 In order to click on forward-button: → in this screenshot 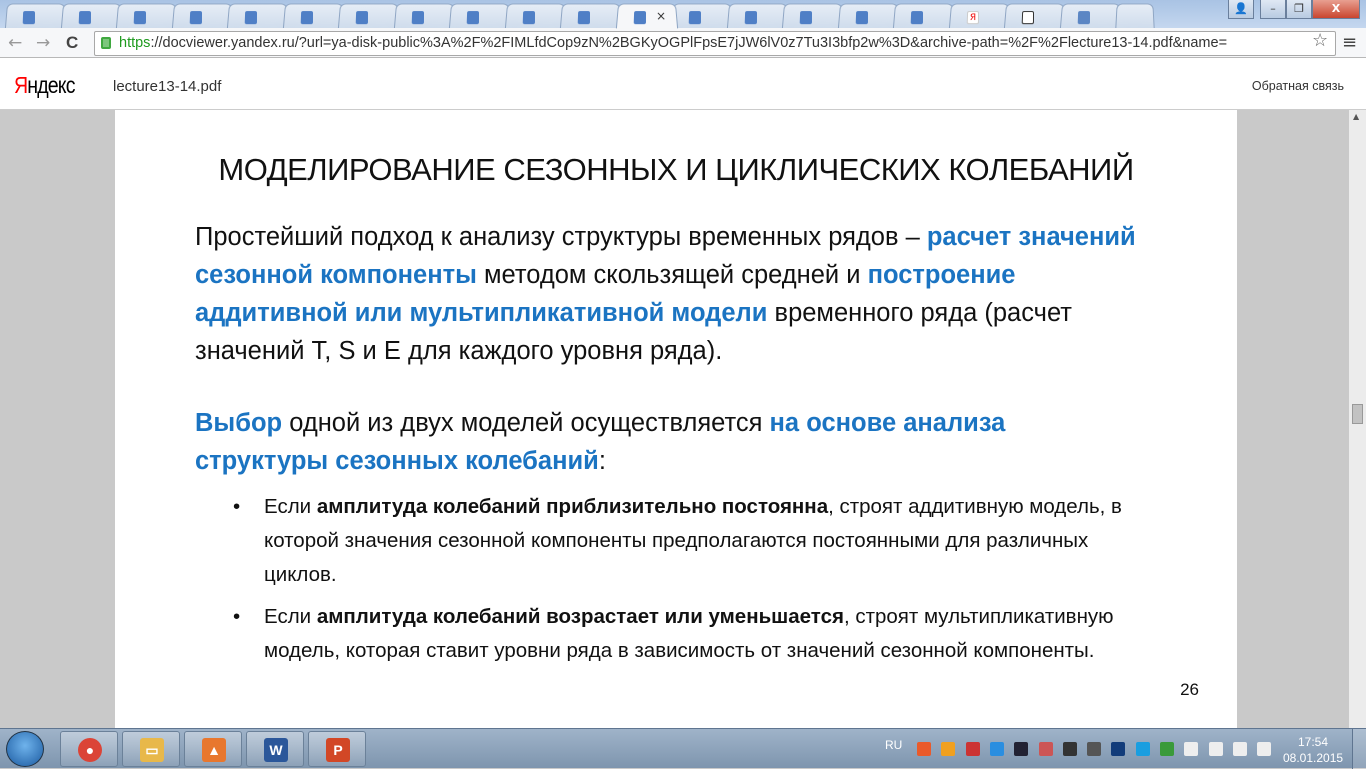, I will do `click(43, 43)`.